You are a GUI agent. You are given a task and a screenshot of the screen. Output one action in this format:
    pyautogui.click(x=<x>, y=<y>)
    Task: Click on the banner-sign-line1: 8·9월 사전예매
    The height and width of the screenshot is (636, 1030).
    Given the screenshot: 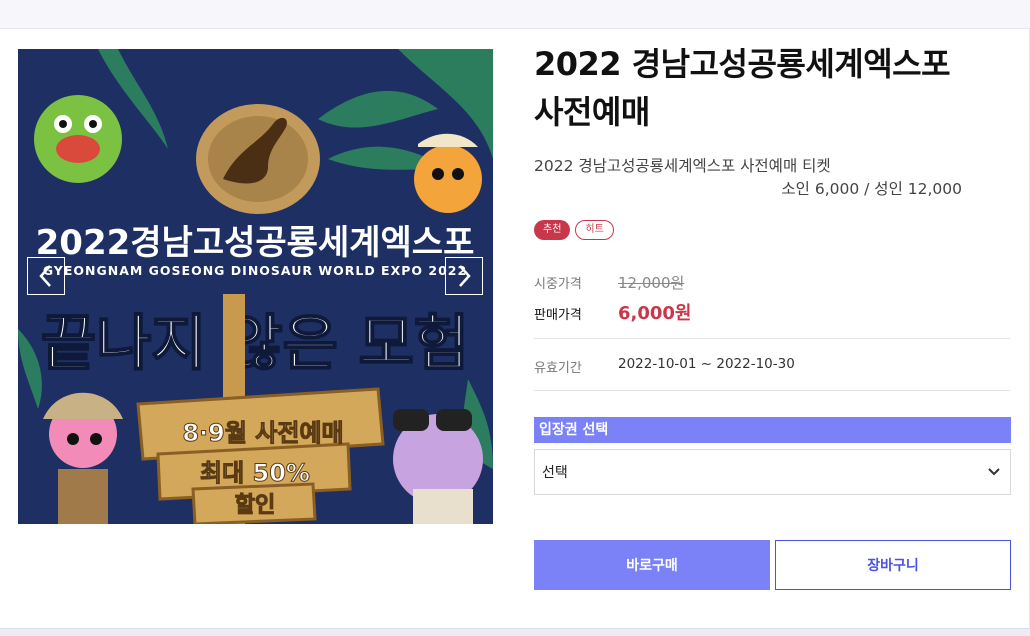 What is the action you would take?
    pyautogui.click(x=262, y=433)
    